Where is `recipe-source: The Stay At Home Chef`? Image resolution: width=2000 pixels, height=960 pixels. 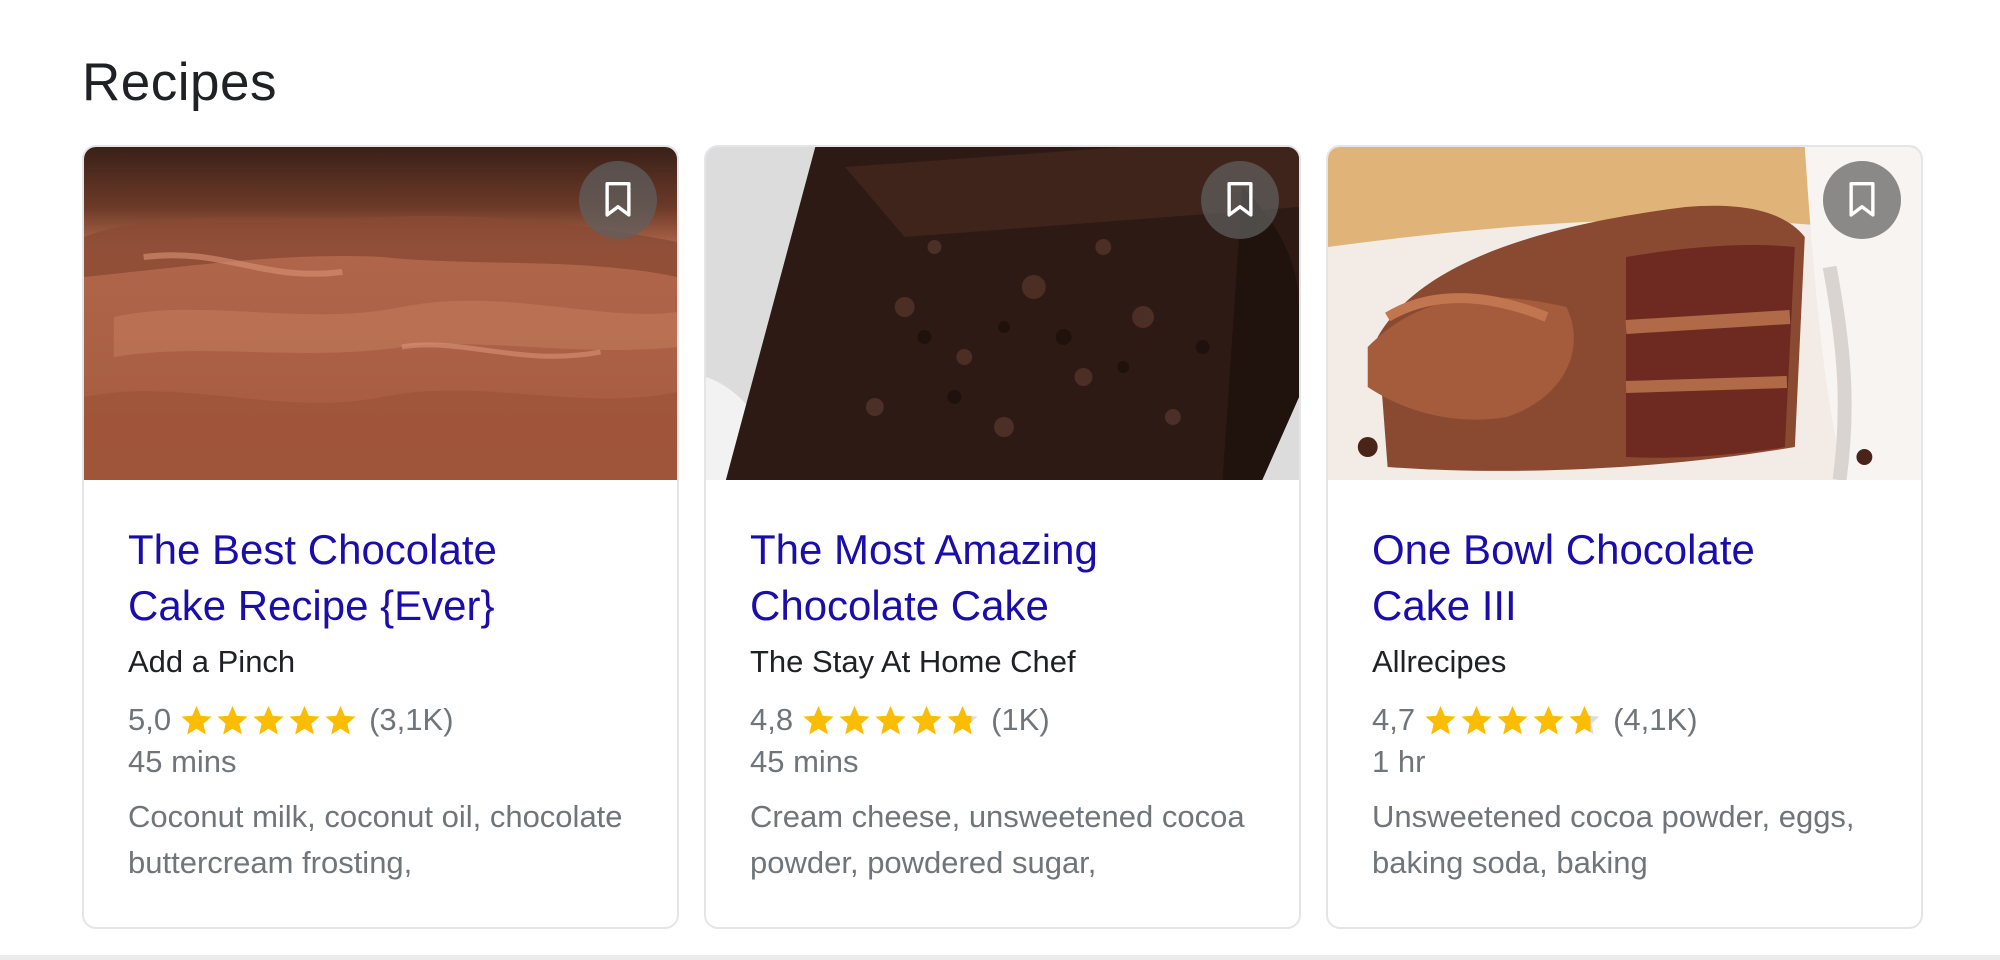
recipe-source: The Stay At Home Chef is located at coordinates (913, 661).